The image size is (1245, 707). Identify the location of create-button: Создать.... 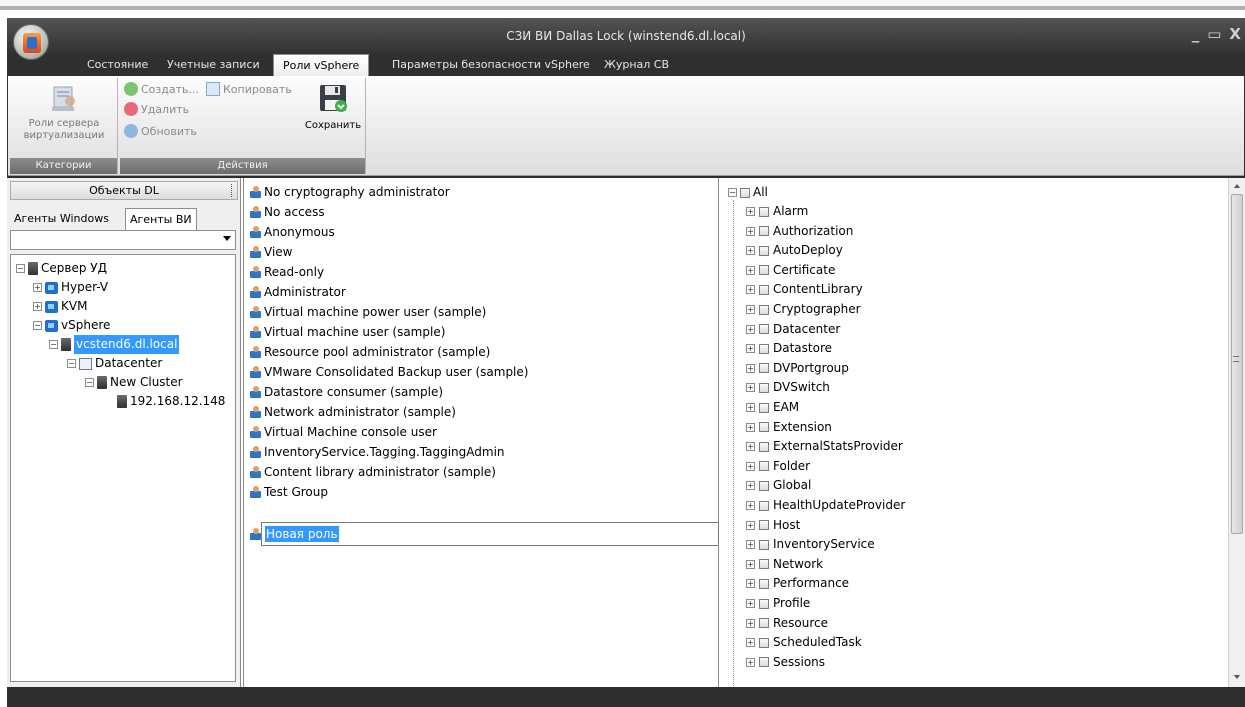
(161, 89).